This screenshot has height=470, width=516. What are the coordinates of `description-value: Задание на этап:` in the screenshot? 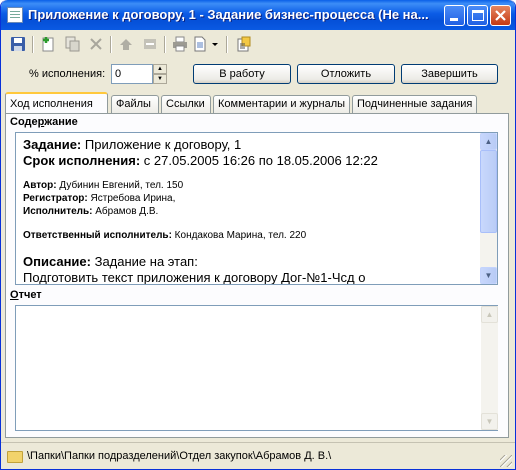 It's located at (144, 261).